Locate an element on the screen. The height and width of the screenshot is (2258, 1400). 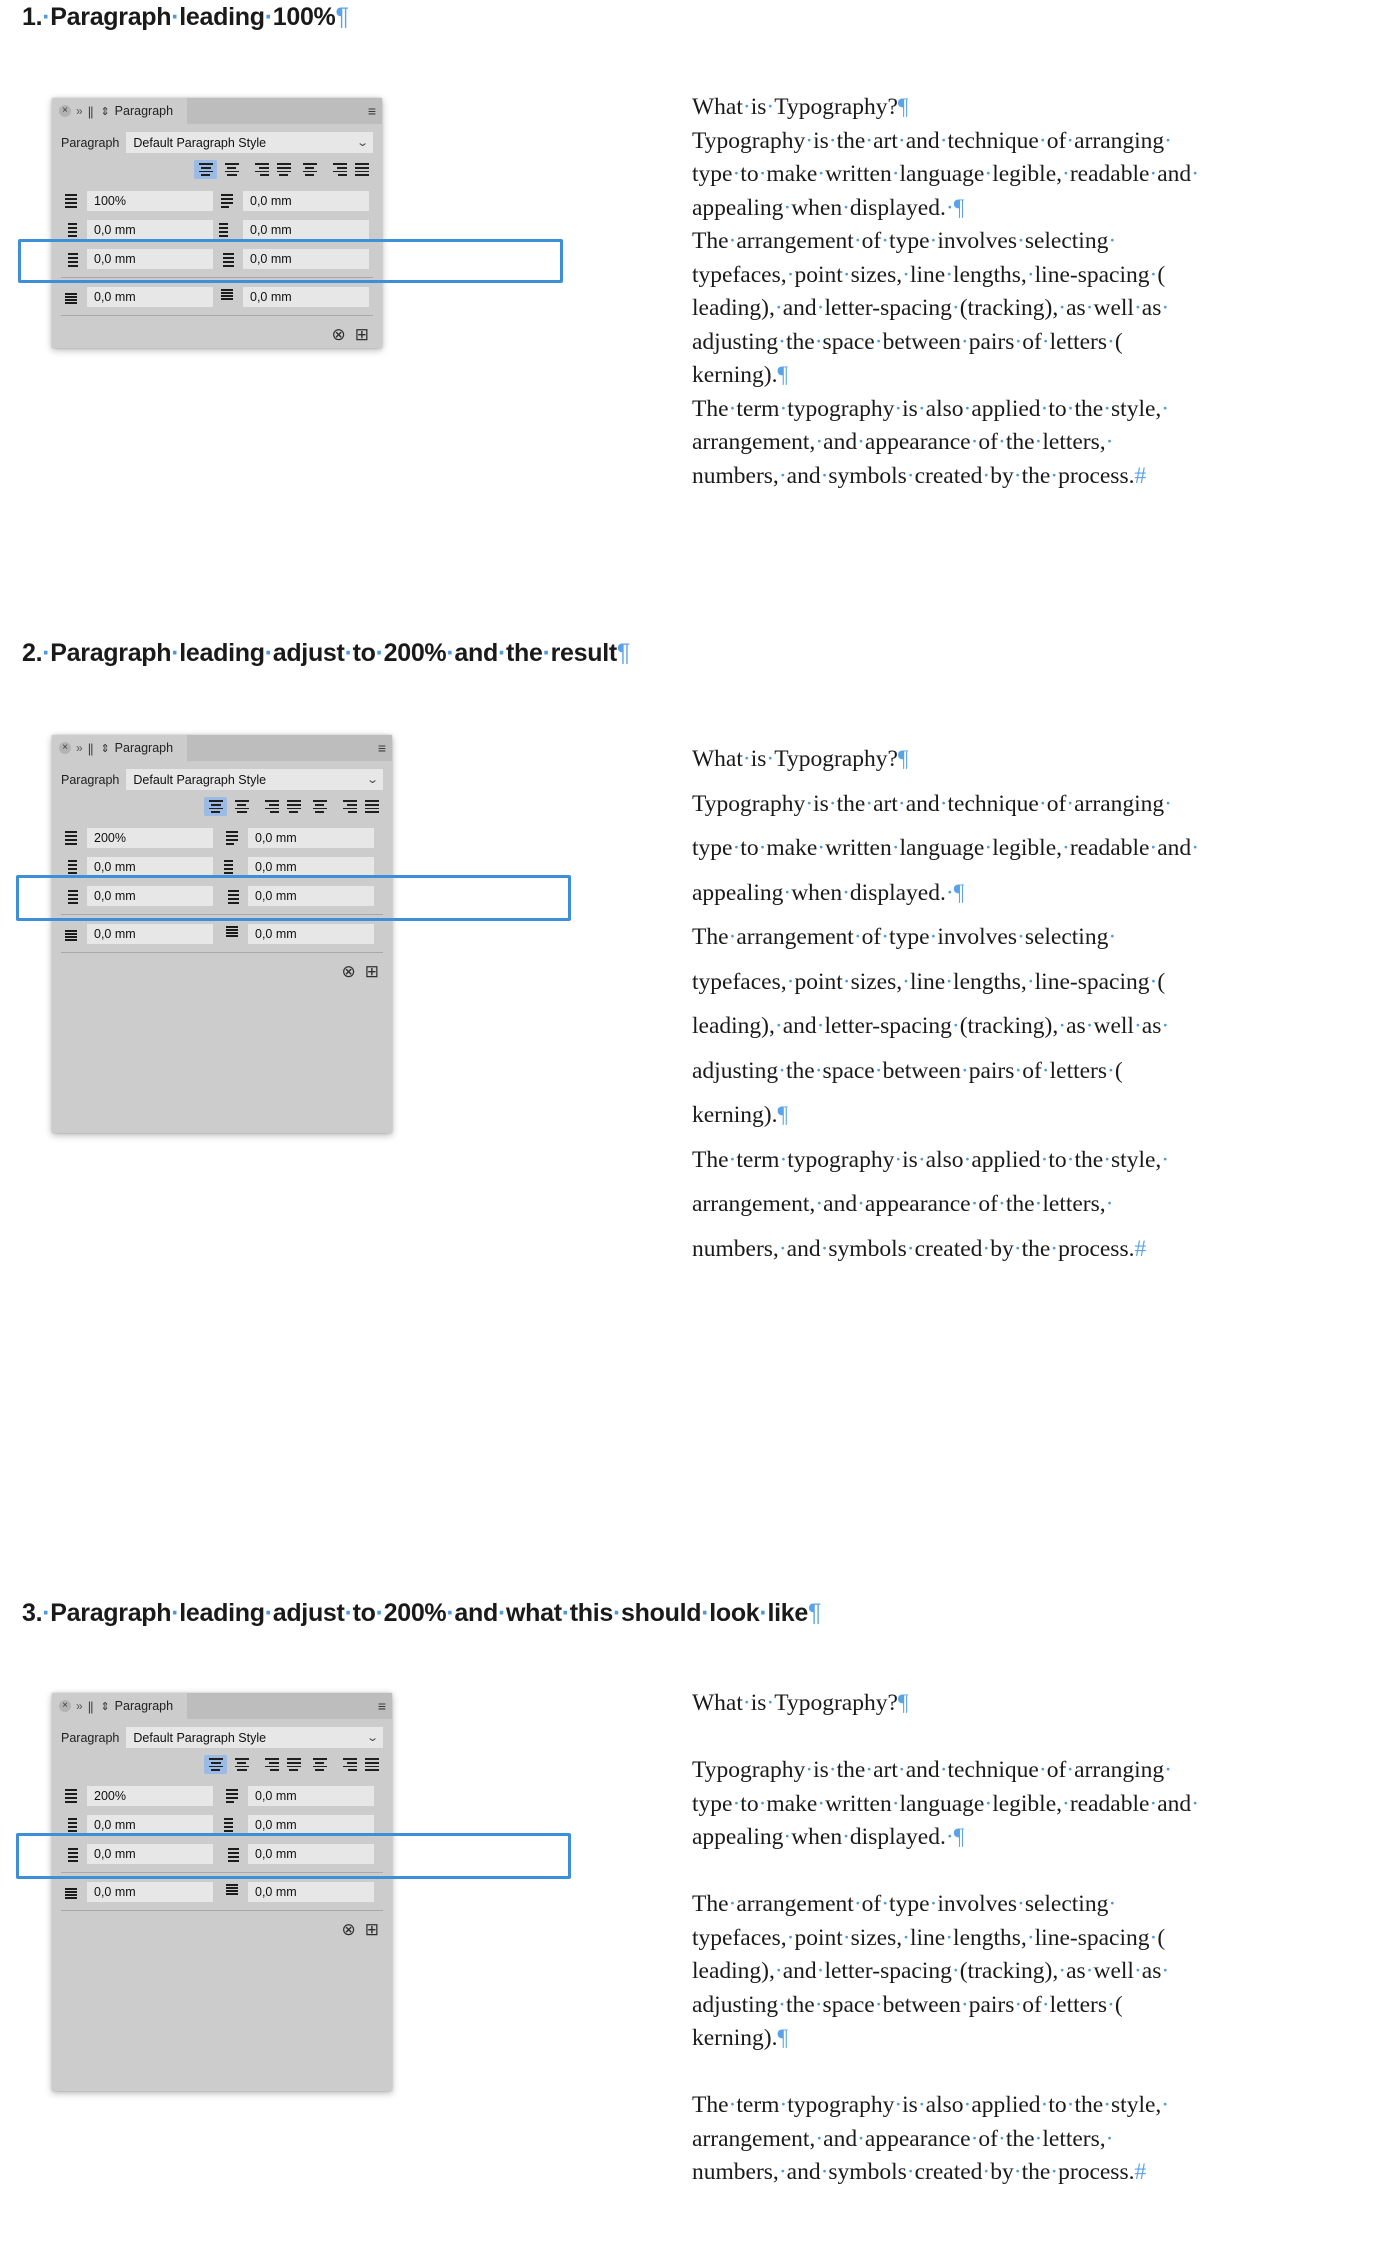
indent-firstline-lastline-row: 0,0 mm 0,0 mm is located at coordinates (222, 895).